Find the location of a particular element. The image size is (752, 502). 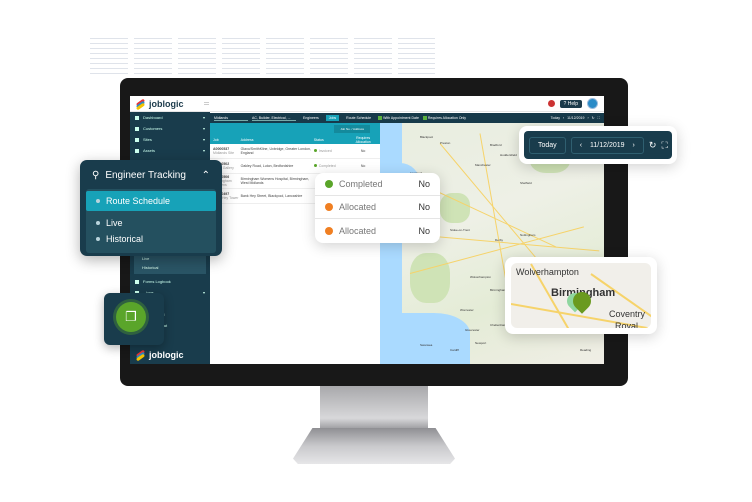

map-park is located at coordinates (455, 208).